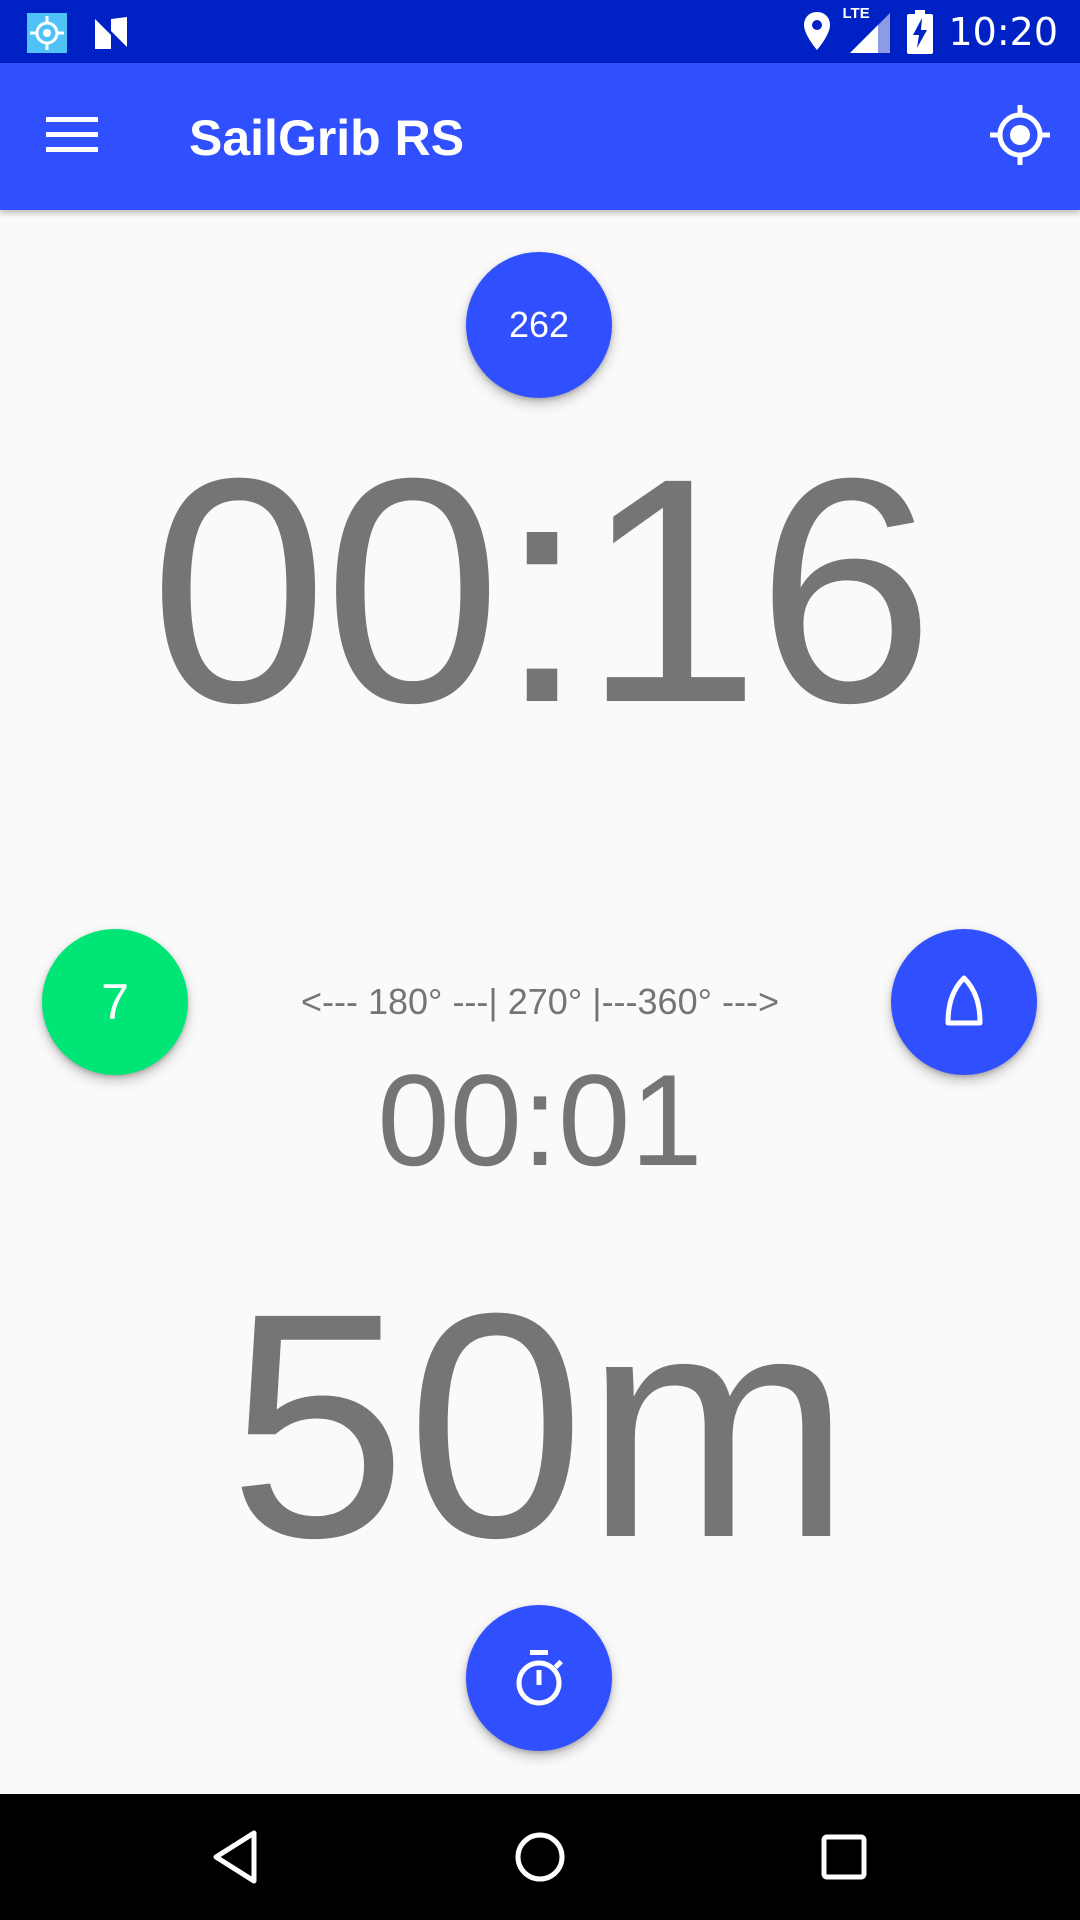 The width and height of the screenshot is (1080, 1920). I want to click on heading-button: 262, so click(539, 325).